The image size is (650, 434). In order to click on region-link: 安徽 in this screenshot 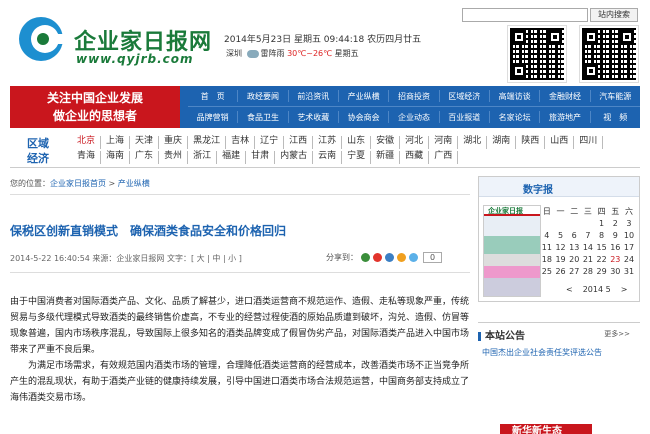, I will do `click(386, 142)`.